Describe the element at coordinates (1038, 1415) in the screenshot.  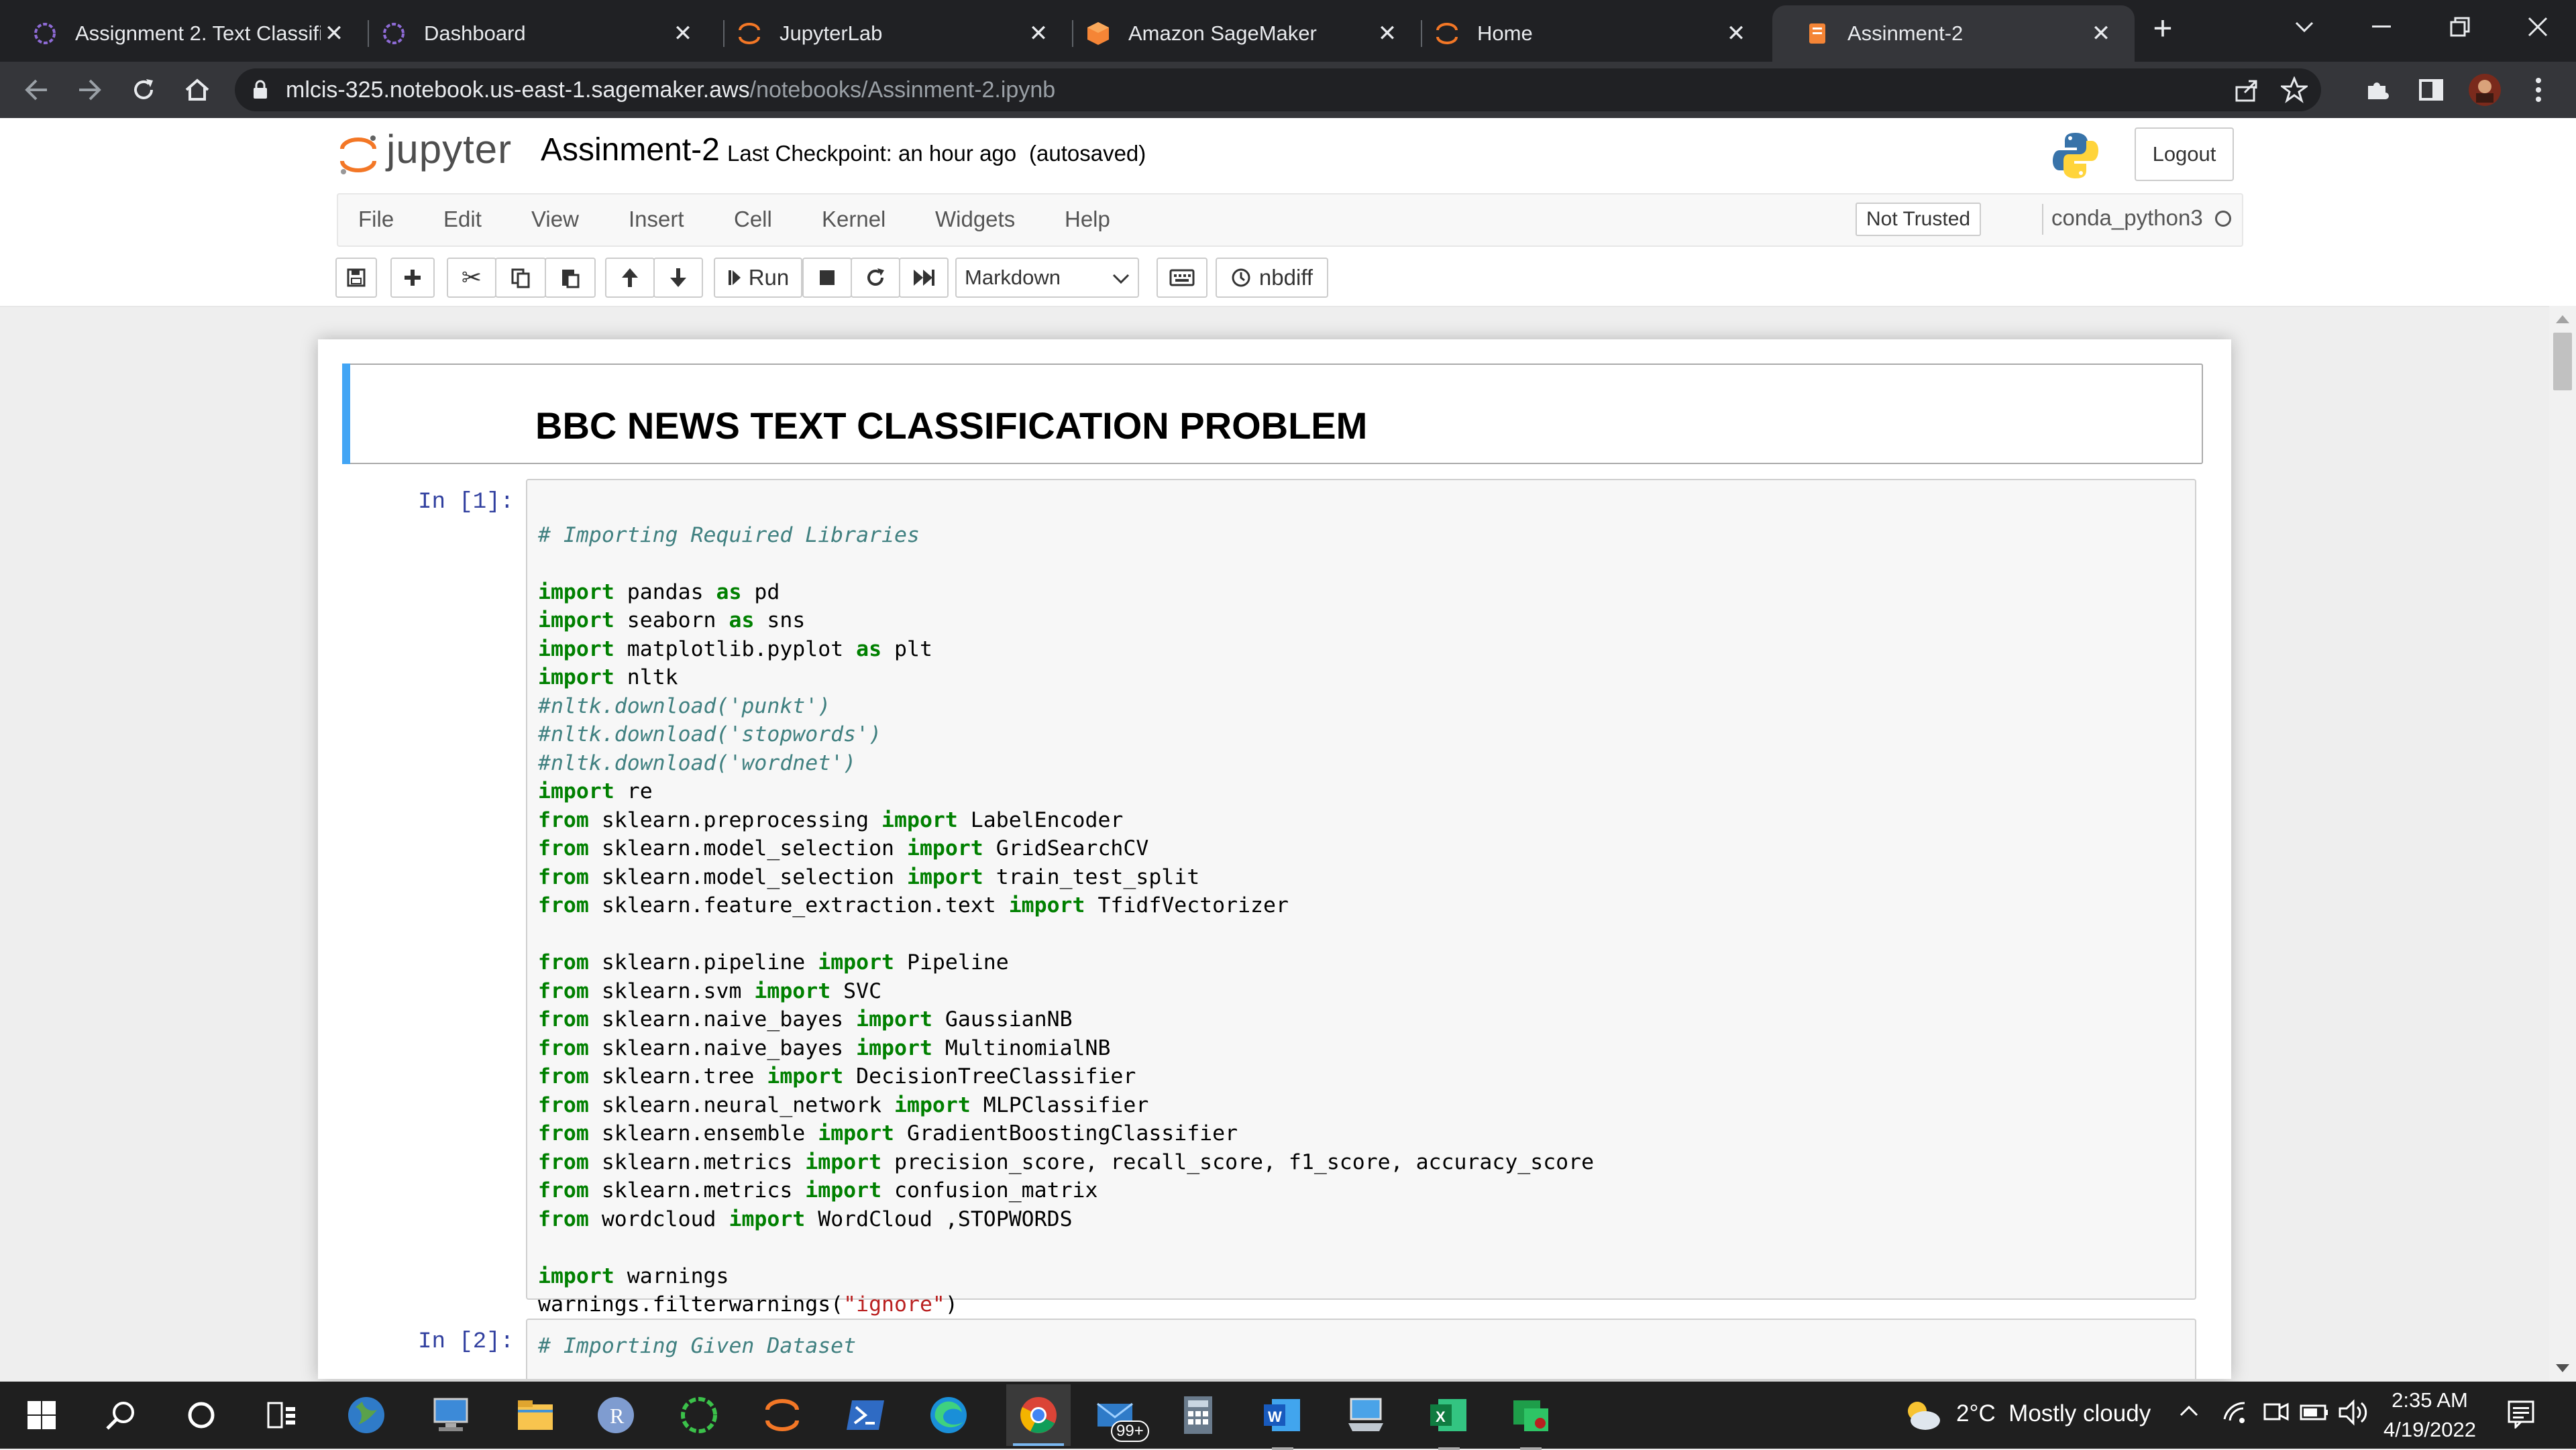
I see `chrome-browser-icon` at that location.